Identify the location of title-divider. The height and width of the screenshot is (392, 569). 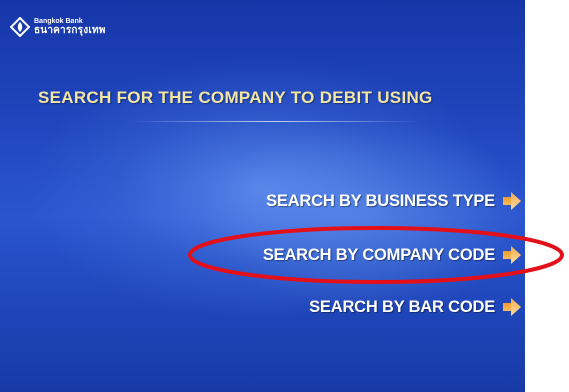
(275, 121).